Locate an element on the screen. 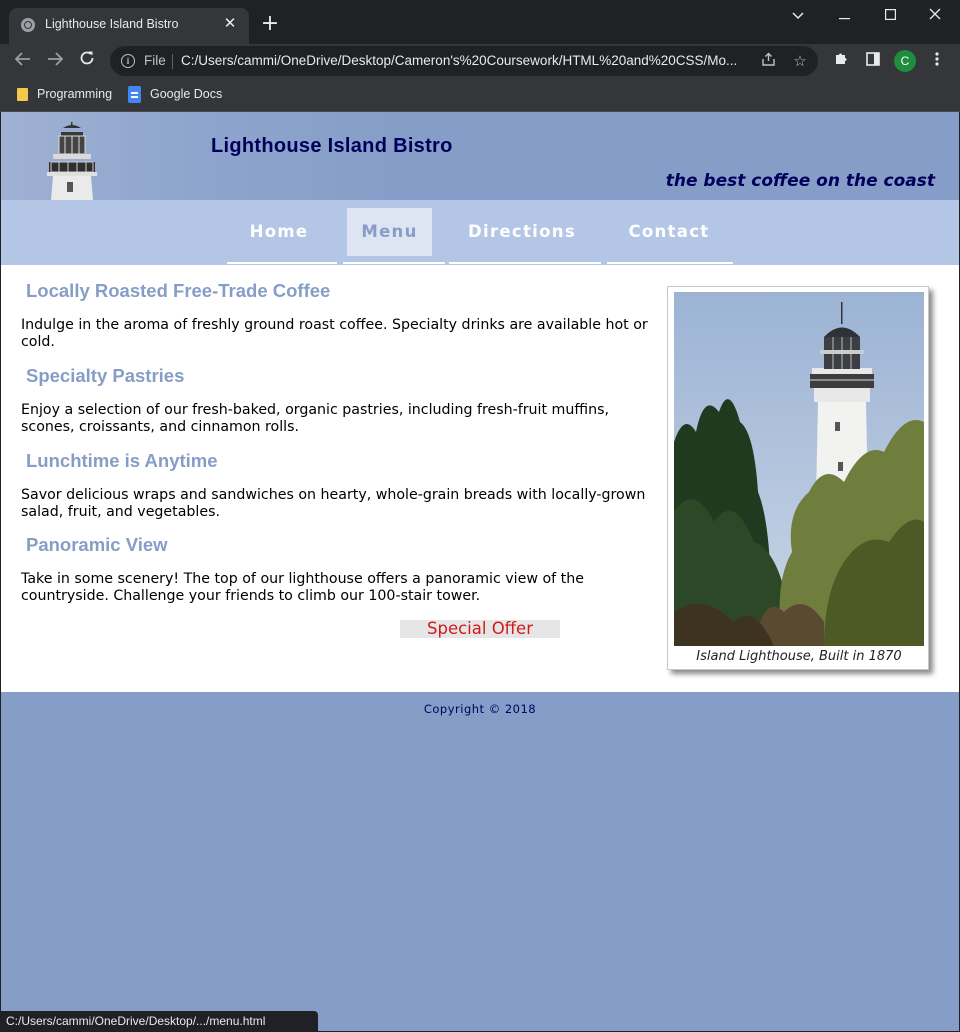 This screenshot has width=960, height=1032. share-icon is located at coordinates (768, 61).